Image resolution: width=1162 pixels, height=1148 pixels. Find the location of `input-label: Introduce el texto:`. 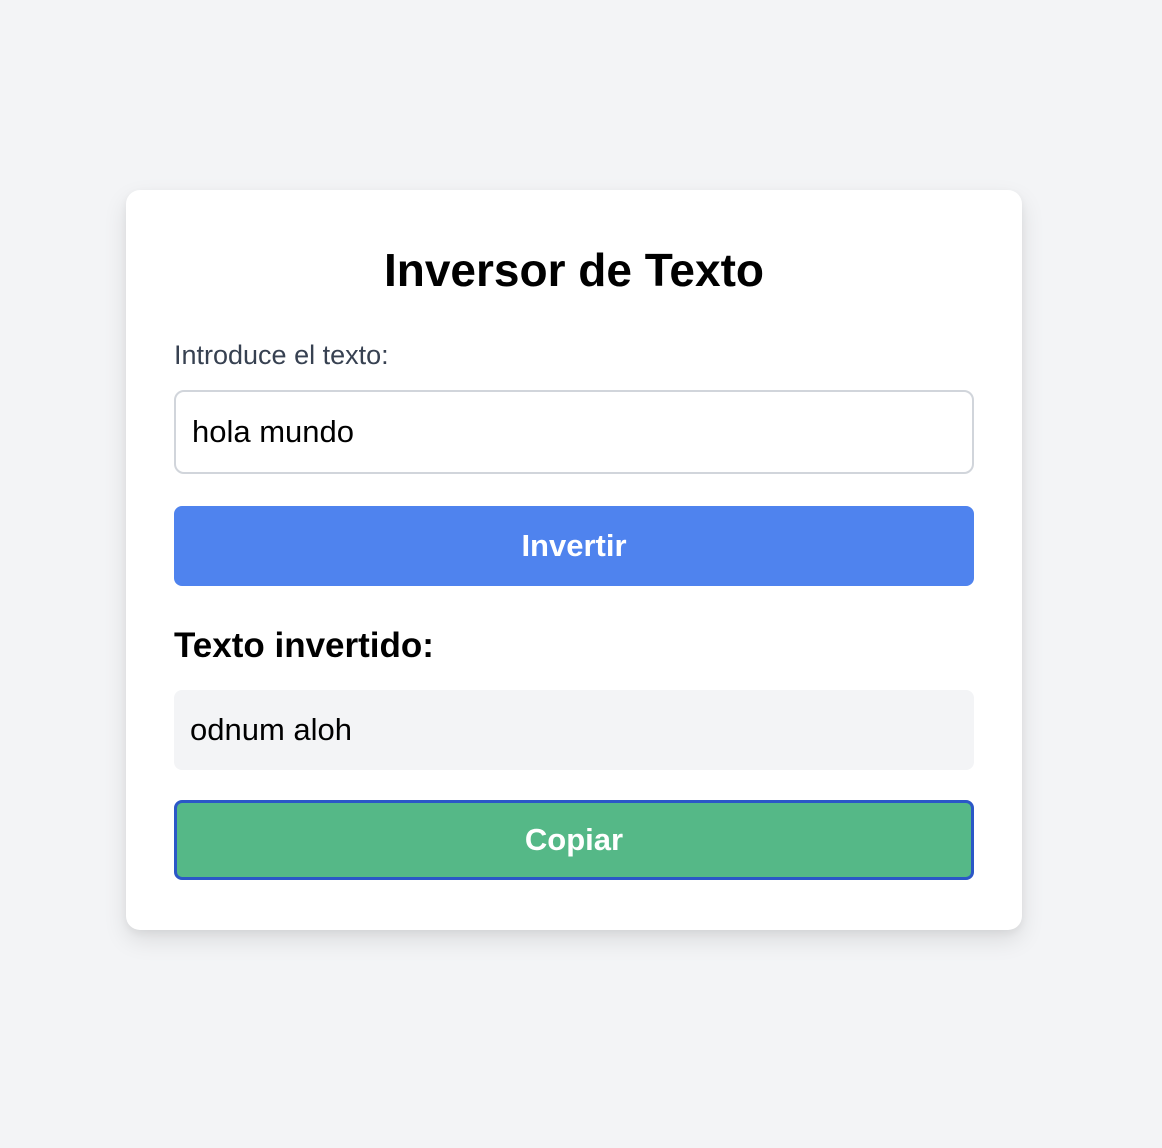

input-label: Introduce el texto: is located at coordinates (281, 355).